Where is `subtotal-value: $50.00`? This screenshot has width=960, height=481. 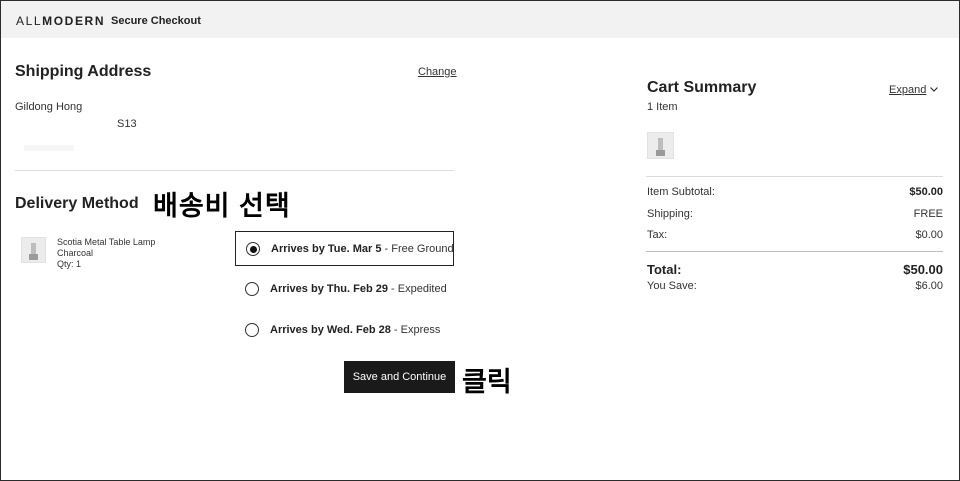 subtotal-value: $50.00 is located at coordinates (926, 192).